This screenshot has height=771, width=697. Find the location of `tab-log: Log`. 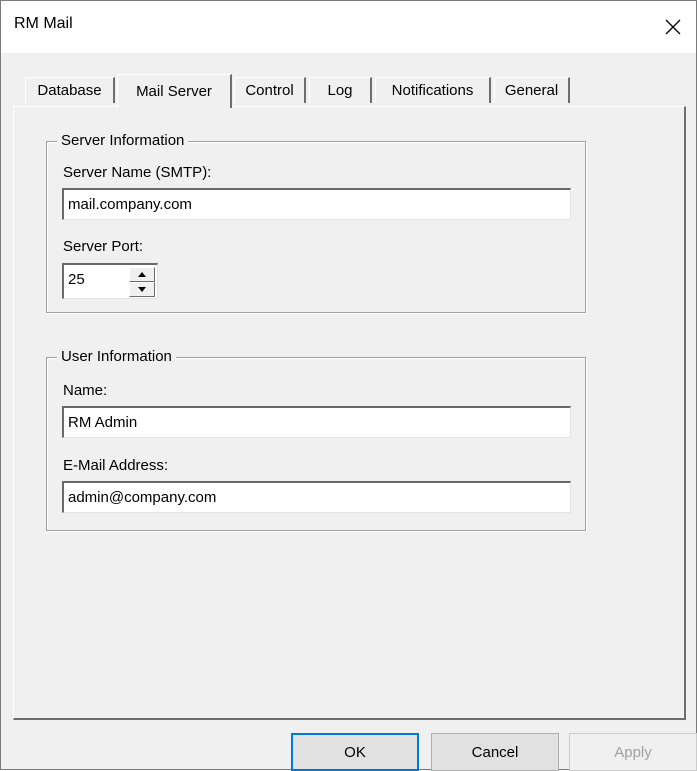

tab-log: Log is located at coordinates (340, 90).